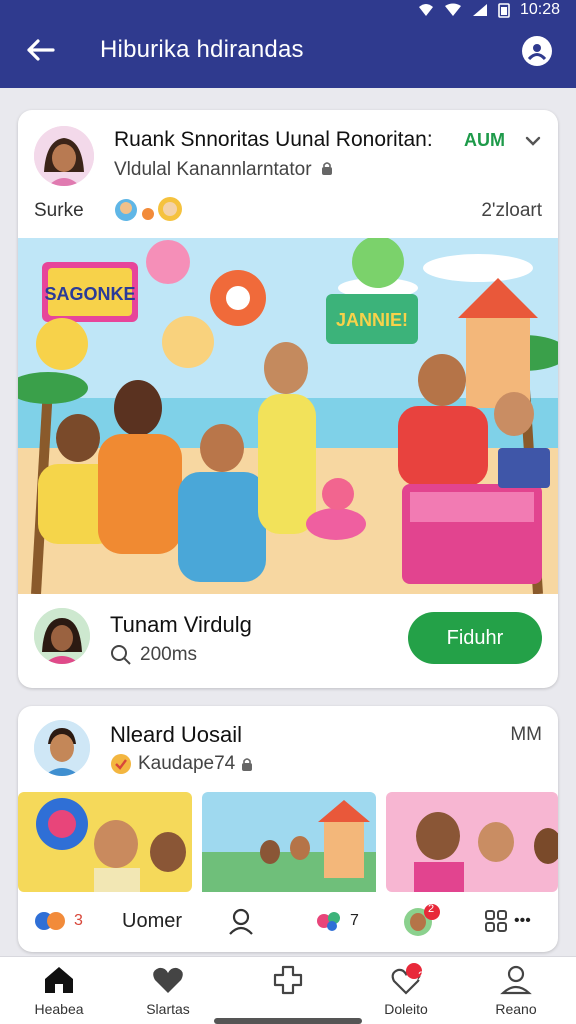 This screenshot has width=576, height=1024. What do you see at coordinates (425, 10) in the screenshot?
I see `signal-icon` at bounding box center [425, 10].